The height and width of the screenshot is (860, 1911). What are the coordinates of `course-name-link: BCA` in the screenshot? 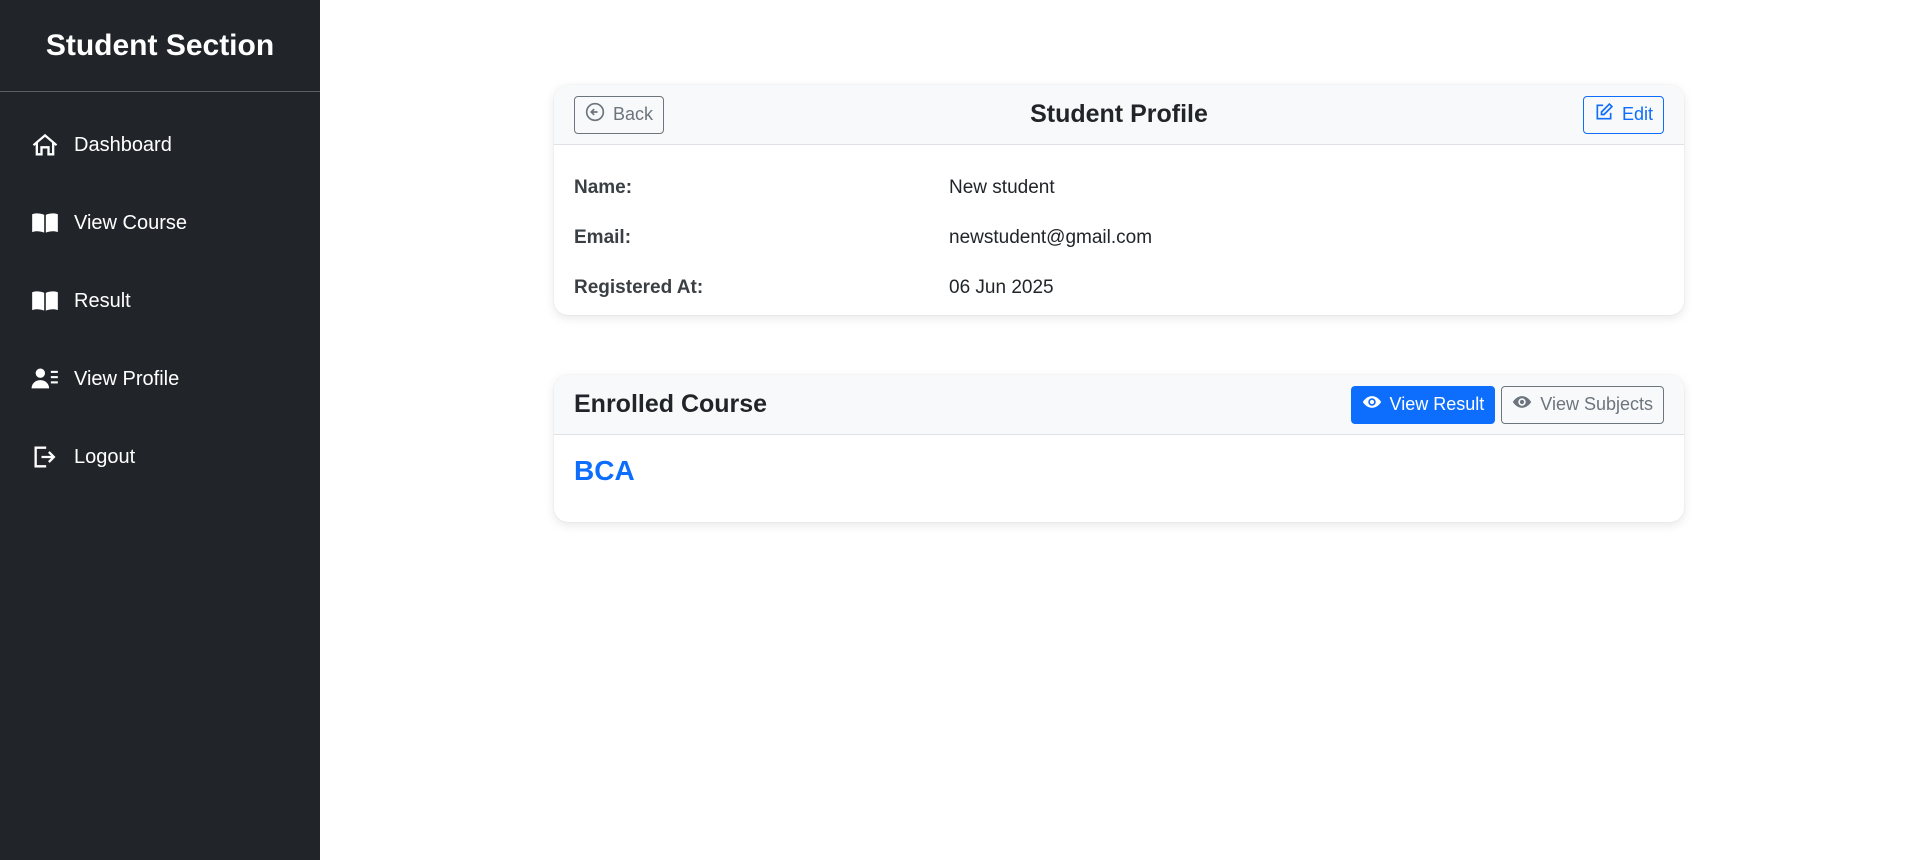 It's located at (604, 470).